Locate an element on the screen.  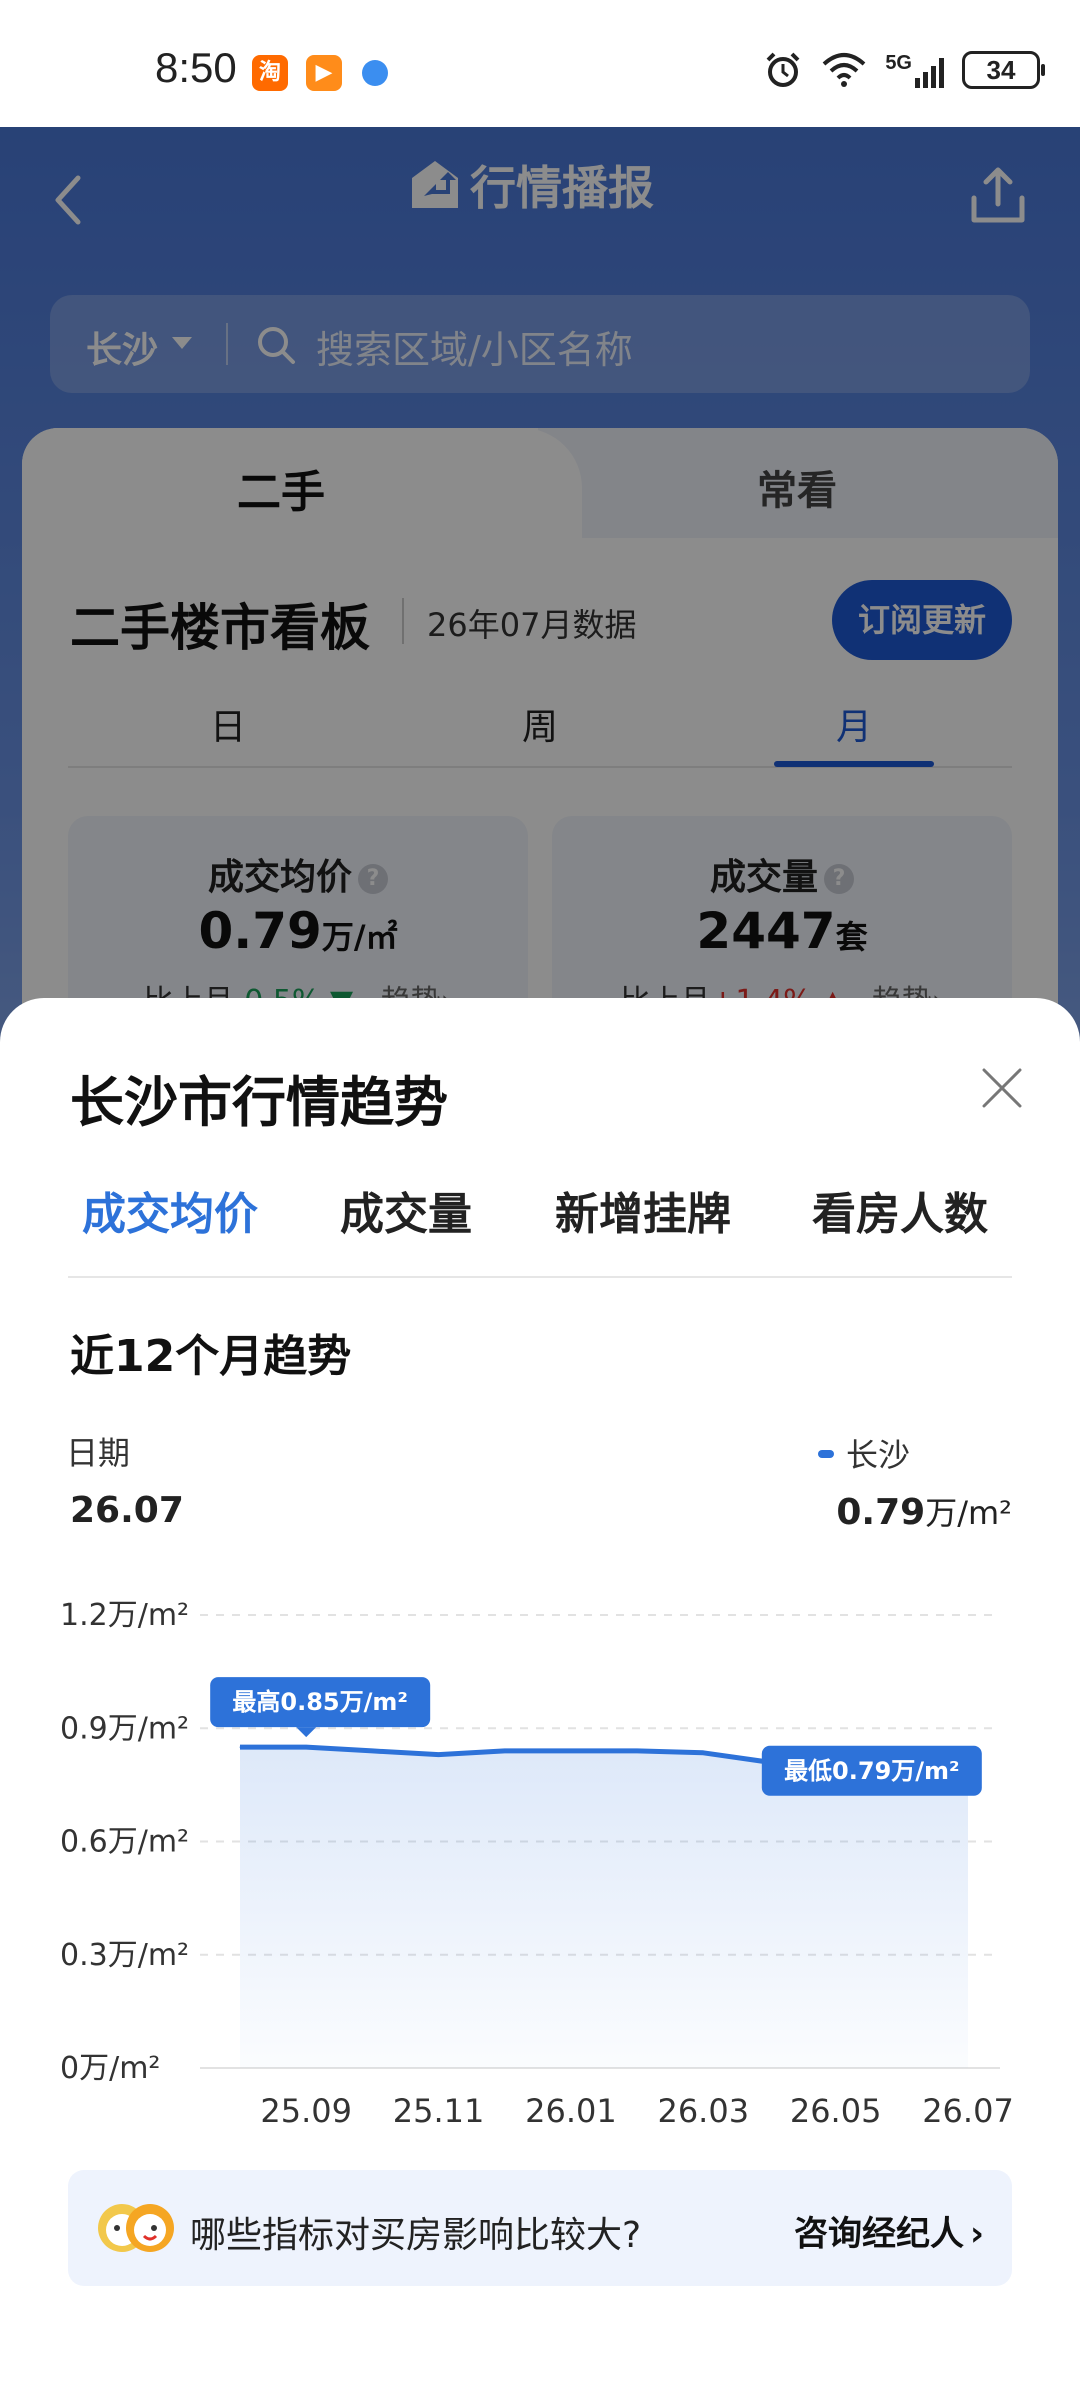
network-type: 5G is located at coordinates (898, 63).